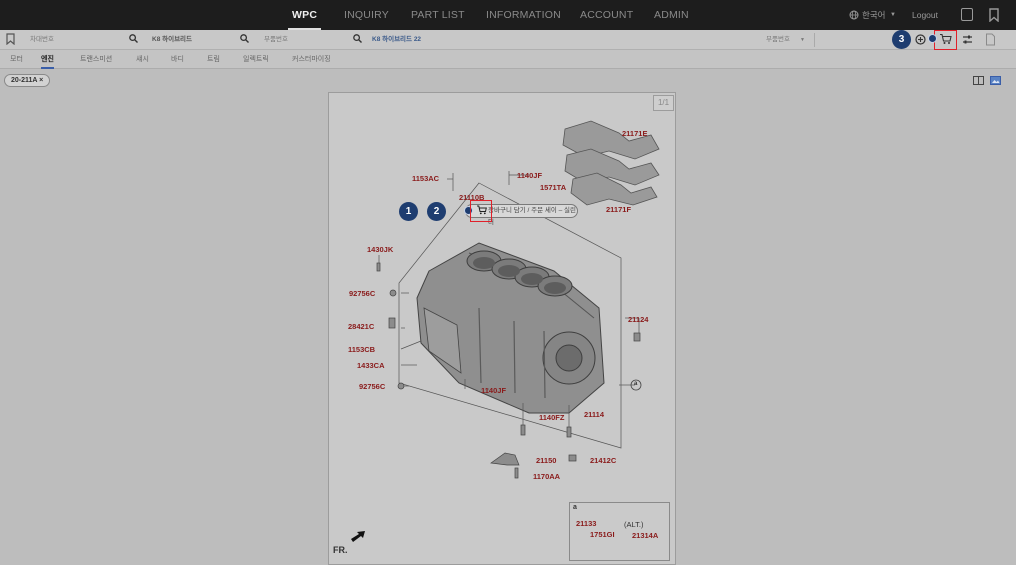  What do you see at coordinates (603, 460) in the screenshot?
I see `part-label: 21412C` at bounding box center [603, 460].